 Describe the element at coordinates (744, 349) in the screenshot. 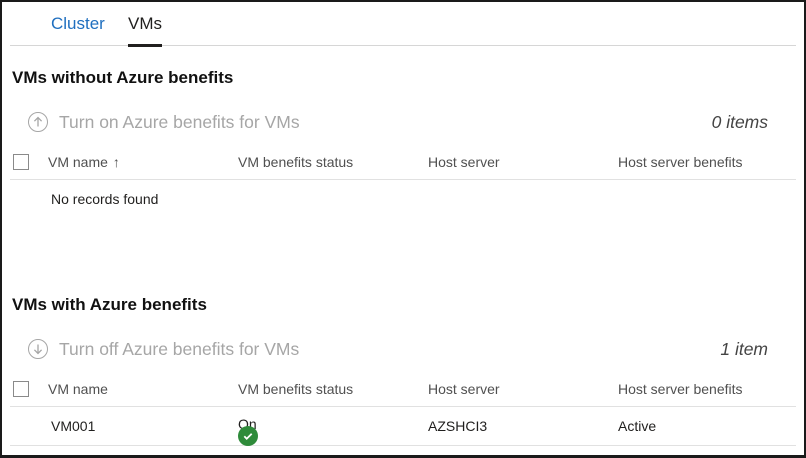

I see `items-count-with: 1 item` at that location.